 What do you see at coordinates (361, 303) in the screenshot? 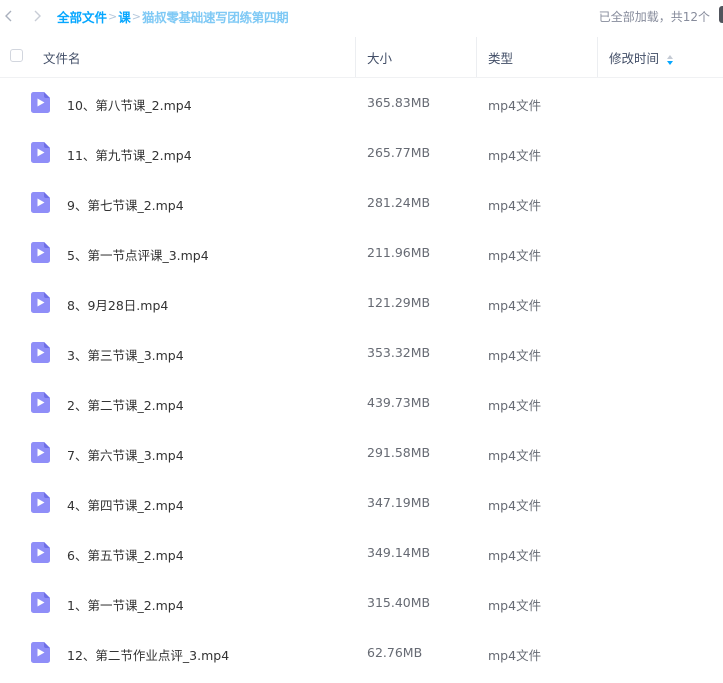
I see `table-row: 8、9月28日.mp4 121.29MB mp4文件` at bounding box center [361, 303].